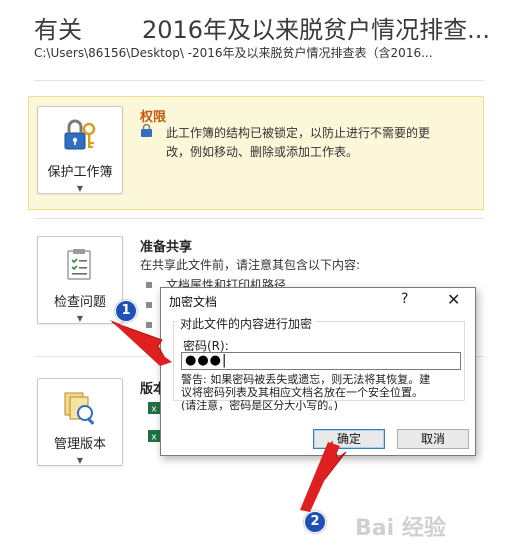 This screenshot has width=506, height=559. Describe the element at coordinates (315, 522) in the screenshot. I see `step-badge-2: 2` at that location.